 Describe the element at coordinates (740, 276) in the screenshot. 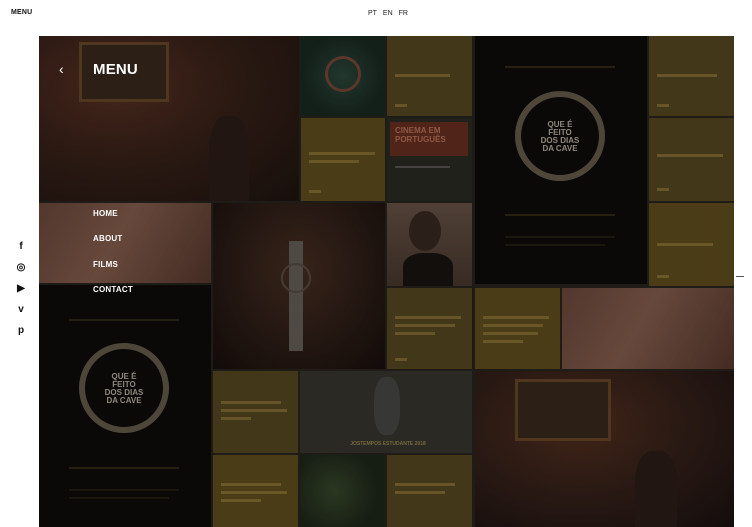

I see `scroll-indicator` at that location.